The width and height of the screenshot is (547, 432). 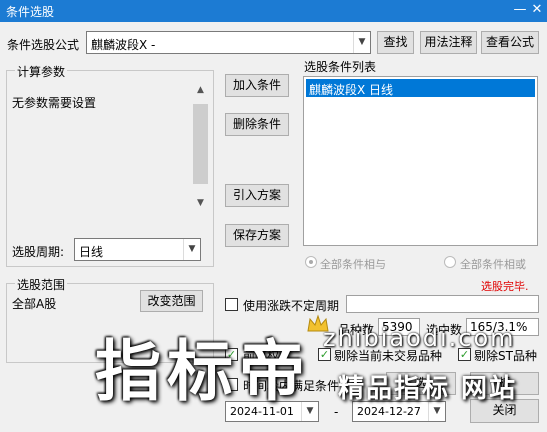 I want to click on variable-period-field, so click(x=442, y=304).